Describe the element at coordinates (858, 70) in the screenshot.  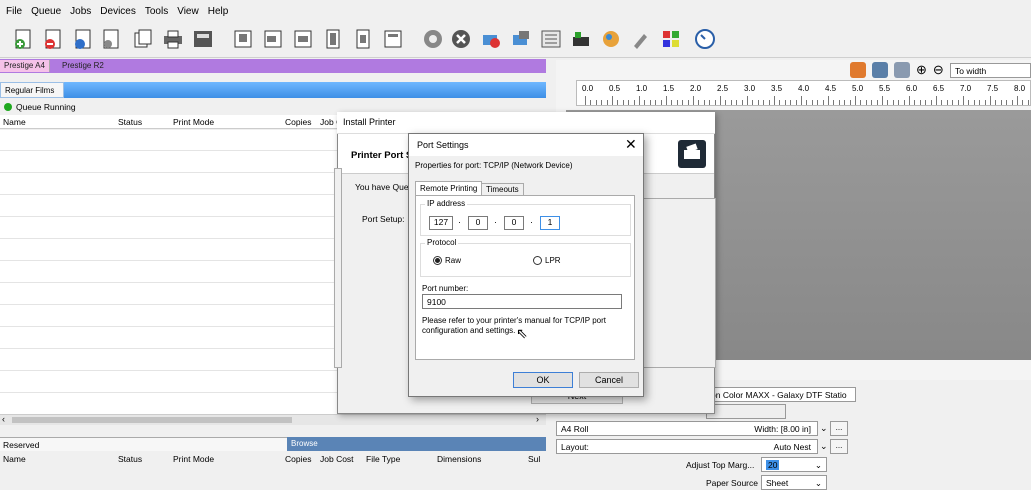
I see `print-preview-icon` at that location.